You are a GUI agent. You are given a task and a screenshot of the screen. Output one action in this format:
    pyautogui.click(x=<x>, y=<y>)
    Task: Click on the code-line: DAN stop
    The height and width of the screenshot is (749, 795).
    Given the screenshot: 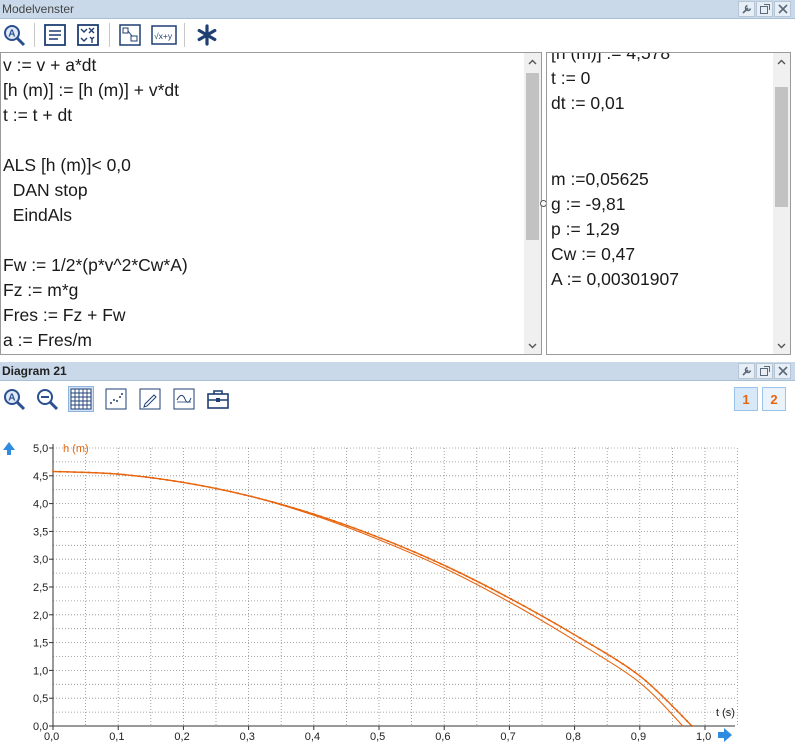 What is the action you would take?
    pyautogui.click(x=45, y=190)
    